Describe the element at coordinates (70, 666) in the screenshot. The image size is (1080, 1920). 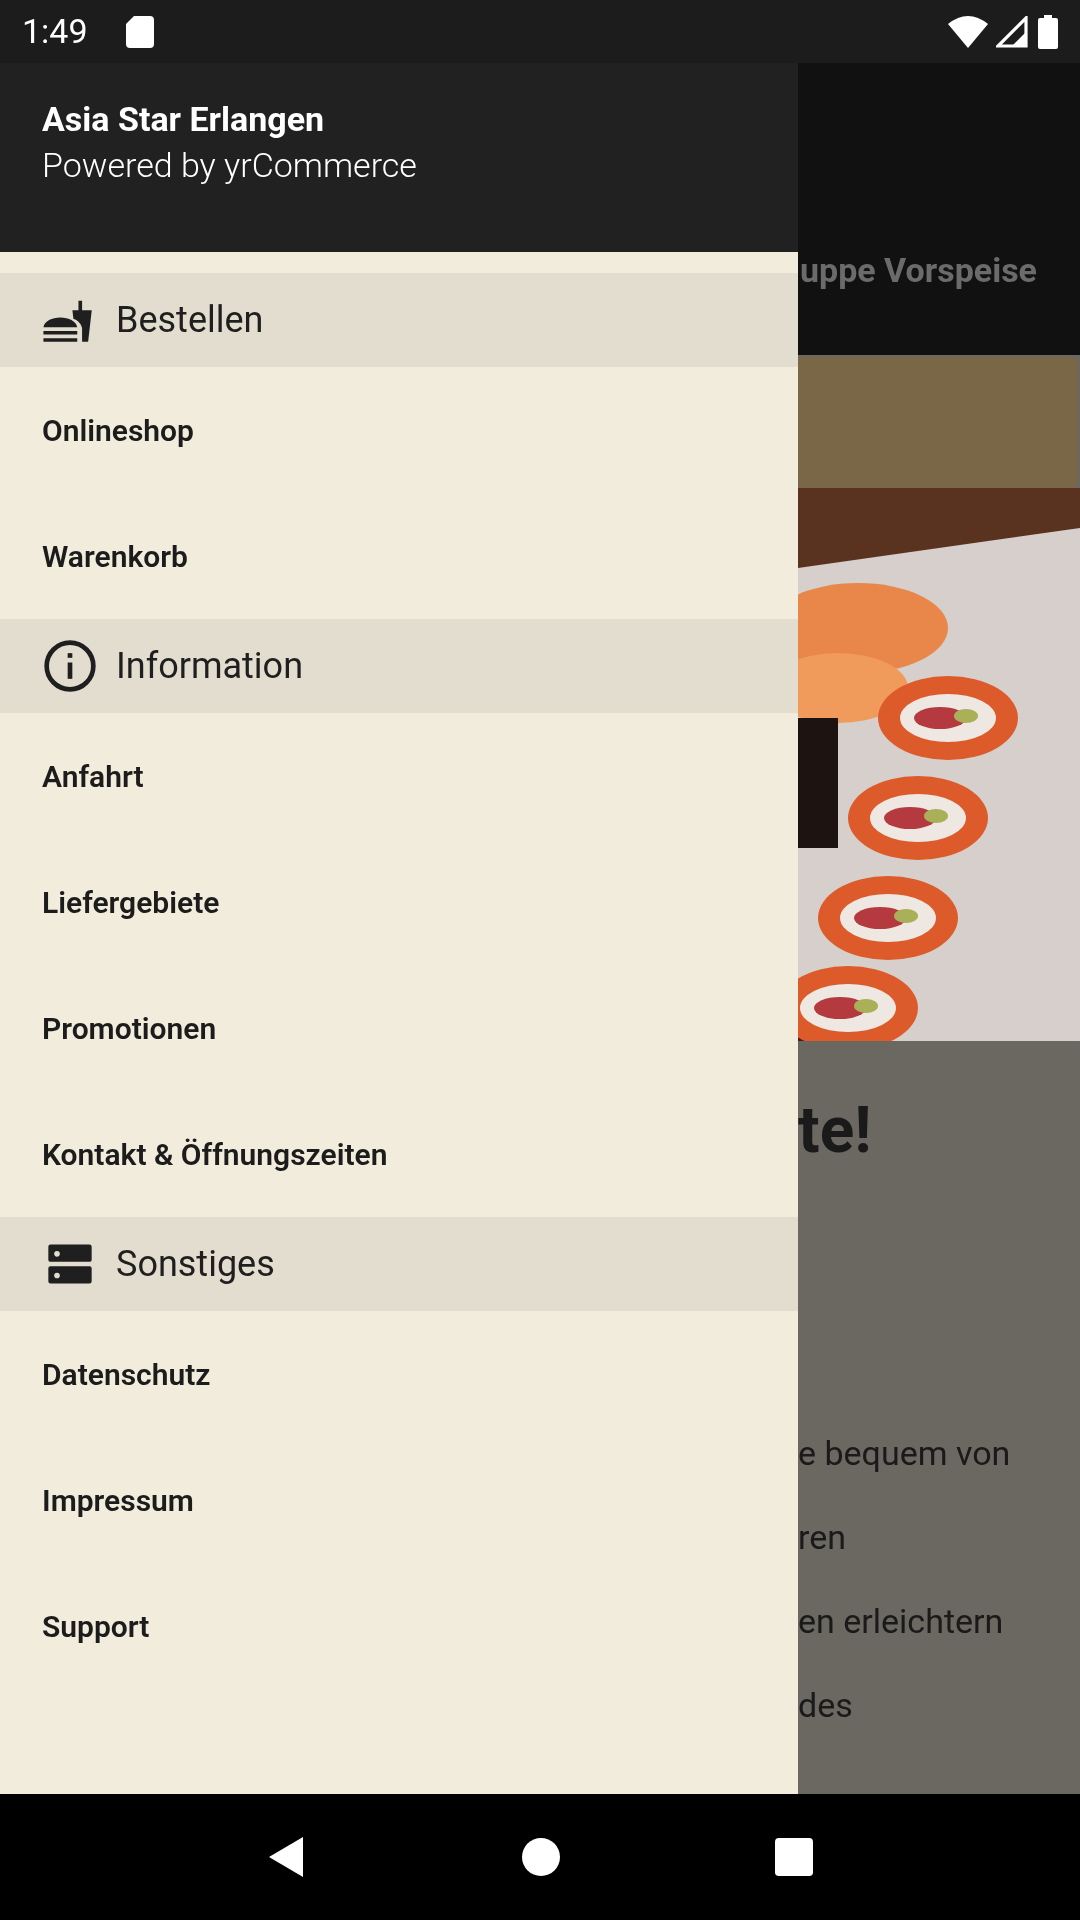
I see `info-icon` at that location.